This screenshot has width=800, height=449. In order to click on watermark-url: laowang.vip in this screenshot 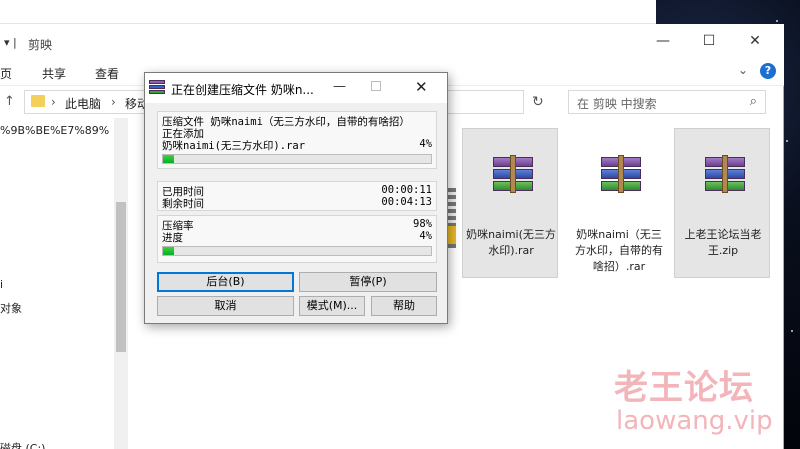, I will do `click(694, 421)`.